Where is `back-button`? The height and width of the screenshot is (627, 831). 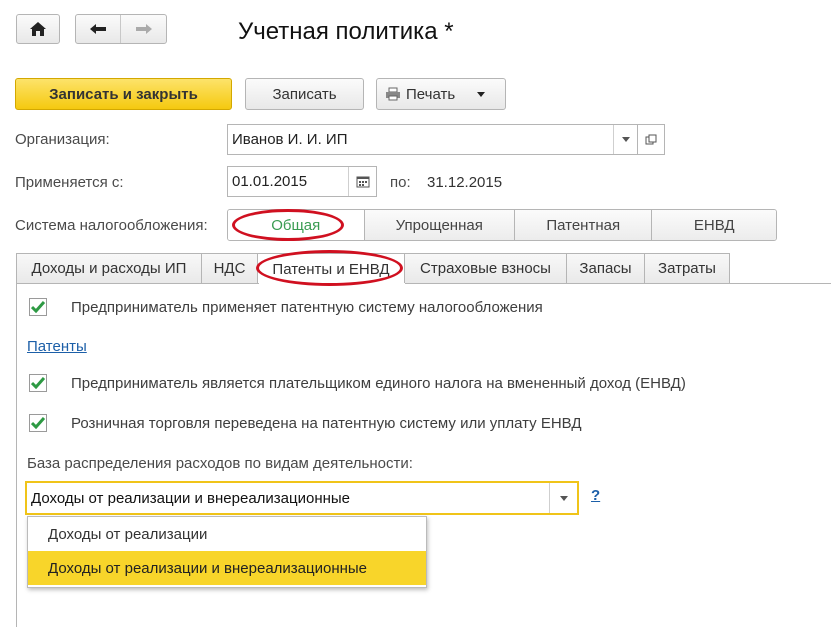
back-button is located at coordinates (99, 29).